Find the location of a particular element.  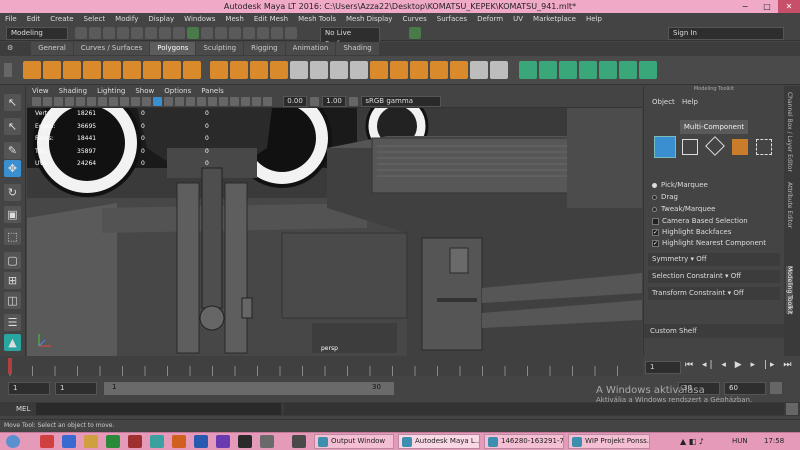

append-icon is located at coordinates (439, 70).